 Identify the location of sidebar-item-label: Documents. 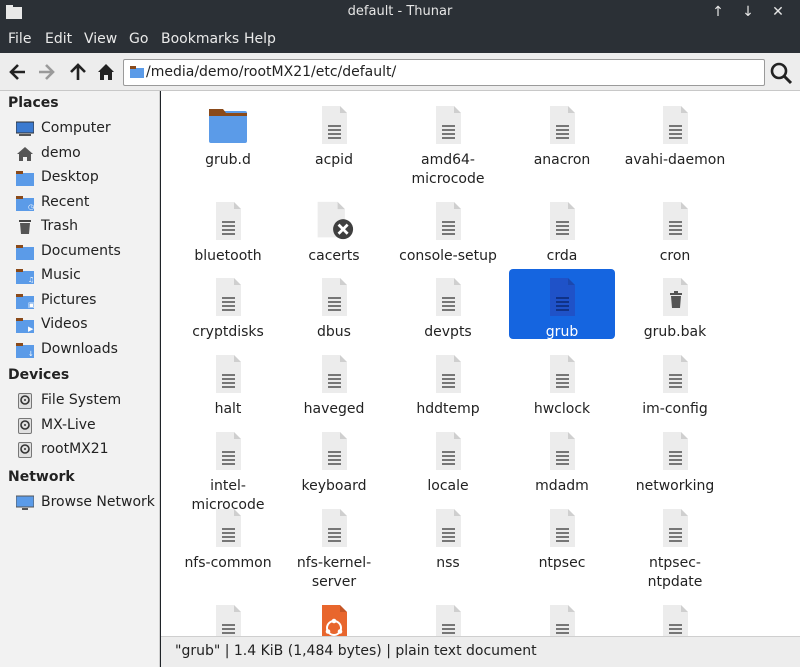
(81, 250).